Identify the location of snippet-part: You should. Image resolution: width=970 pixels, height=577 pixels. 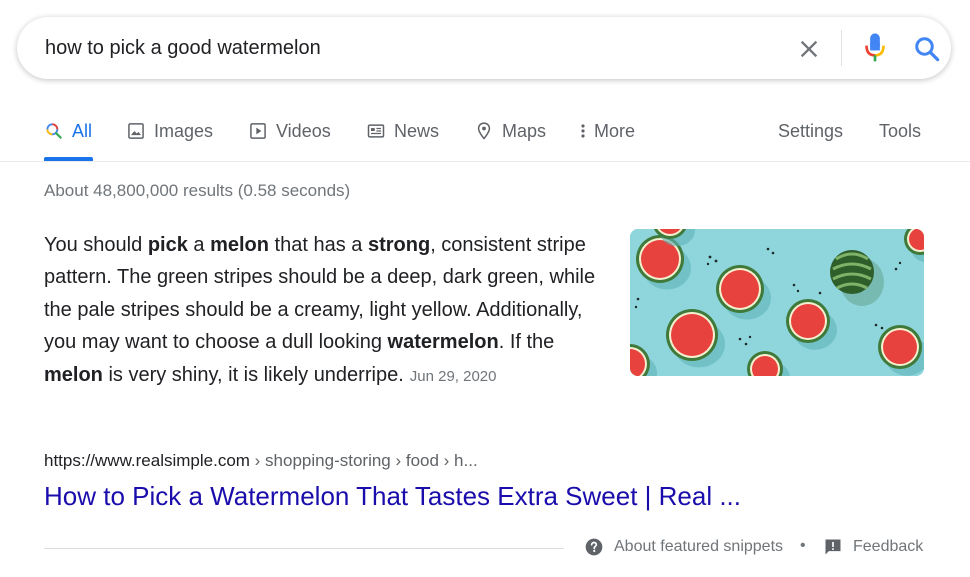
(96, 245).